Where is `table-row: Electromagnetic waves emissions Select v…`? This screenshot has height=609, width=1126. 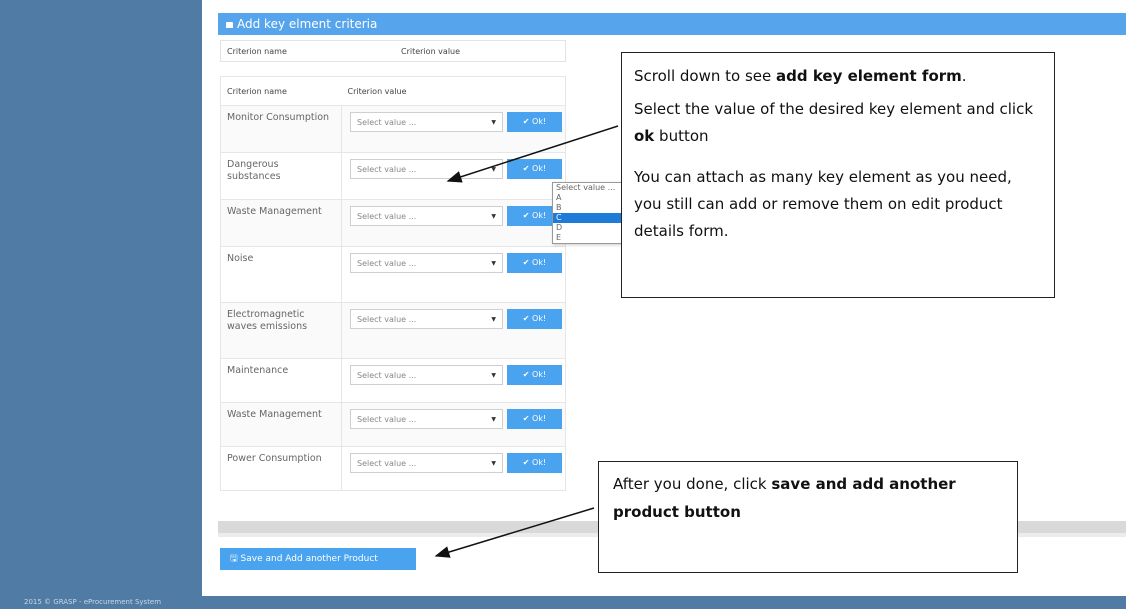 table-row: Electromagnetic waves emissions Select v… is located at coordinates (393, 330).